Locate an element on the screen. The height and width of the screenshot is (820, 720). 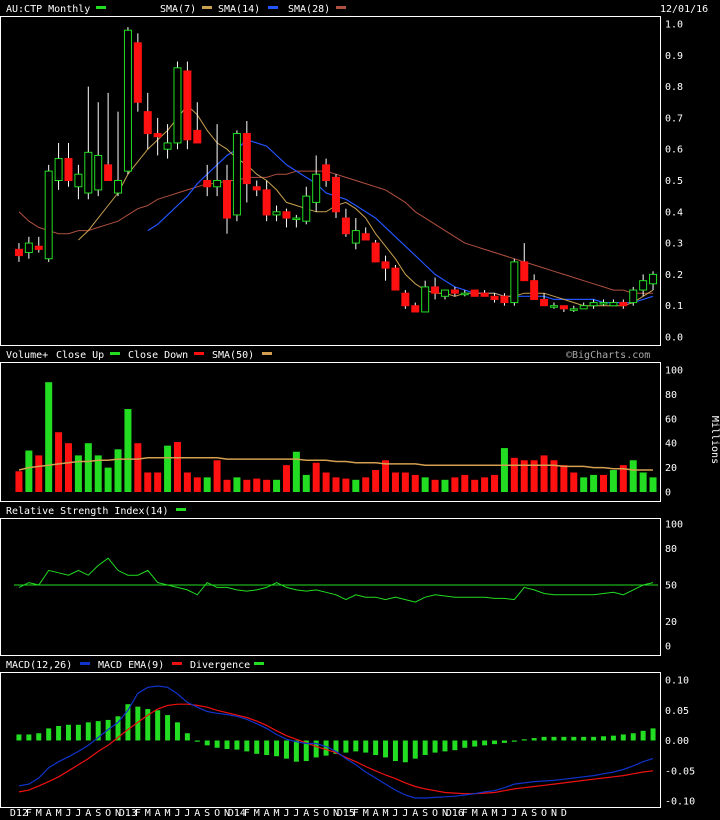
legend-swatch-sma28 is located at coordinates (341, 7).